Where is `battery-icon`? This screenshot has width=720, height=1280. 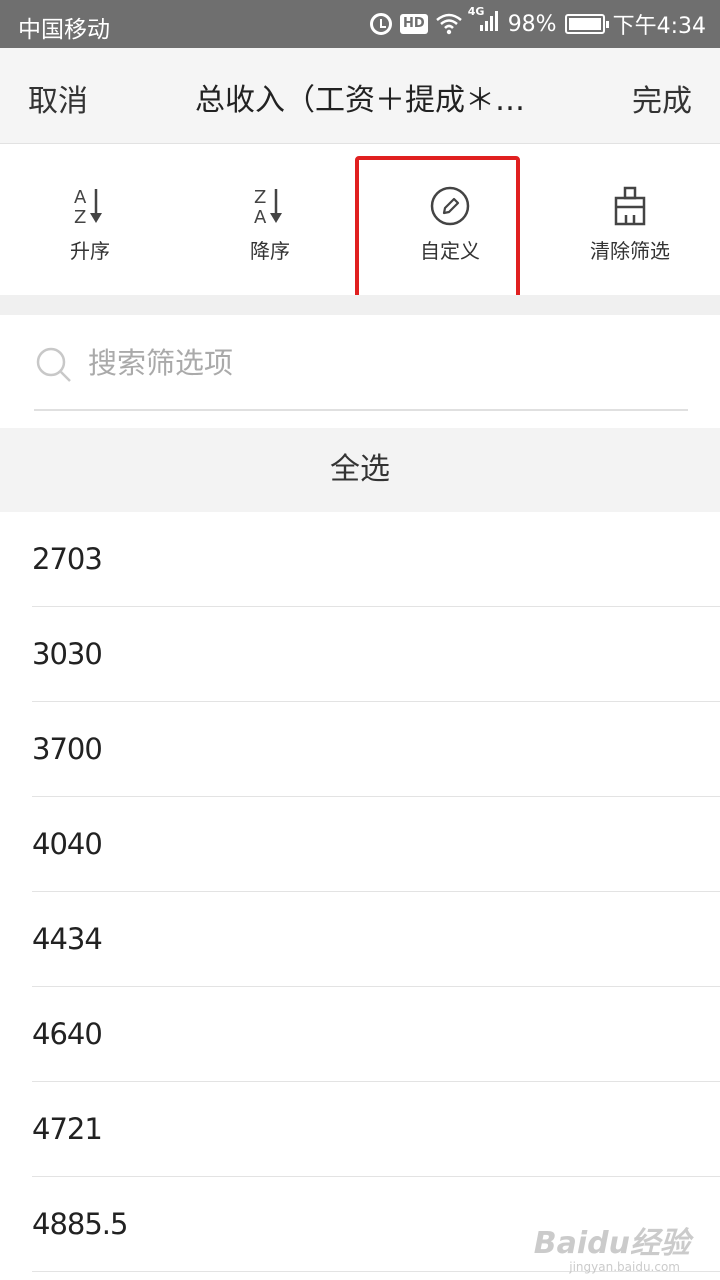 battery-icon is located at coordinates (586, 24).